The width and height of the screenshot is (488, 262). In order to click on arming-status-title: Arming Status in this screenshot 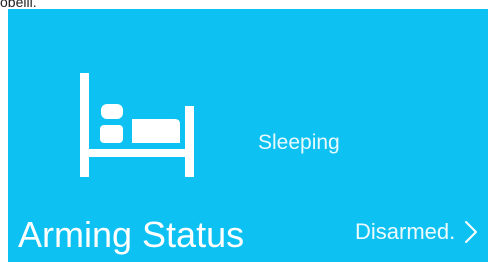, I will do `click(131, 234)`.